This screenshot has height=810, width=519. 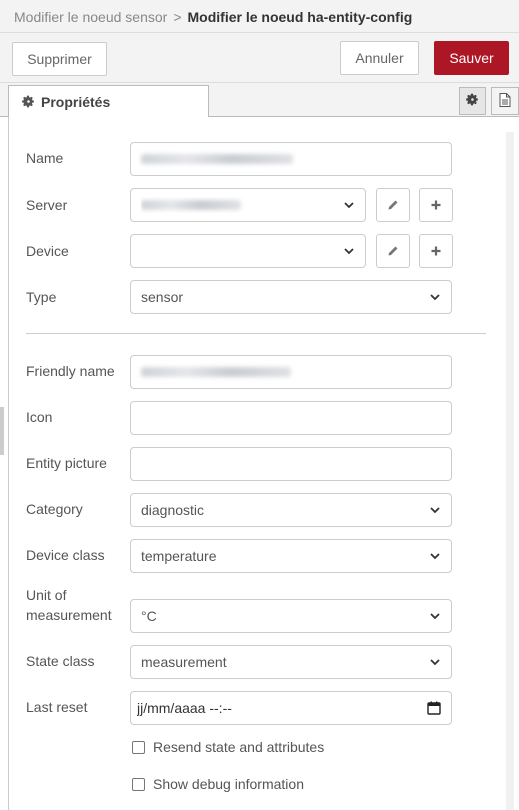 I want to click on delete-button: Supprimer, so click(x=59, y=59).